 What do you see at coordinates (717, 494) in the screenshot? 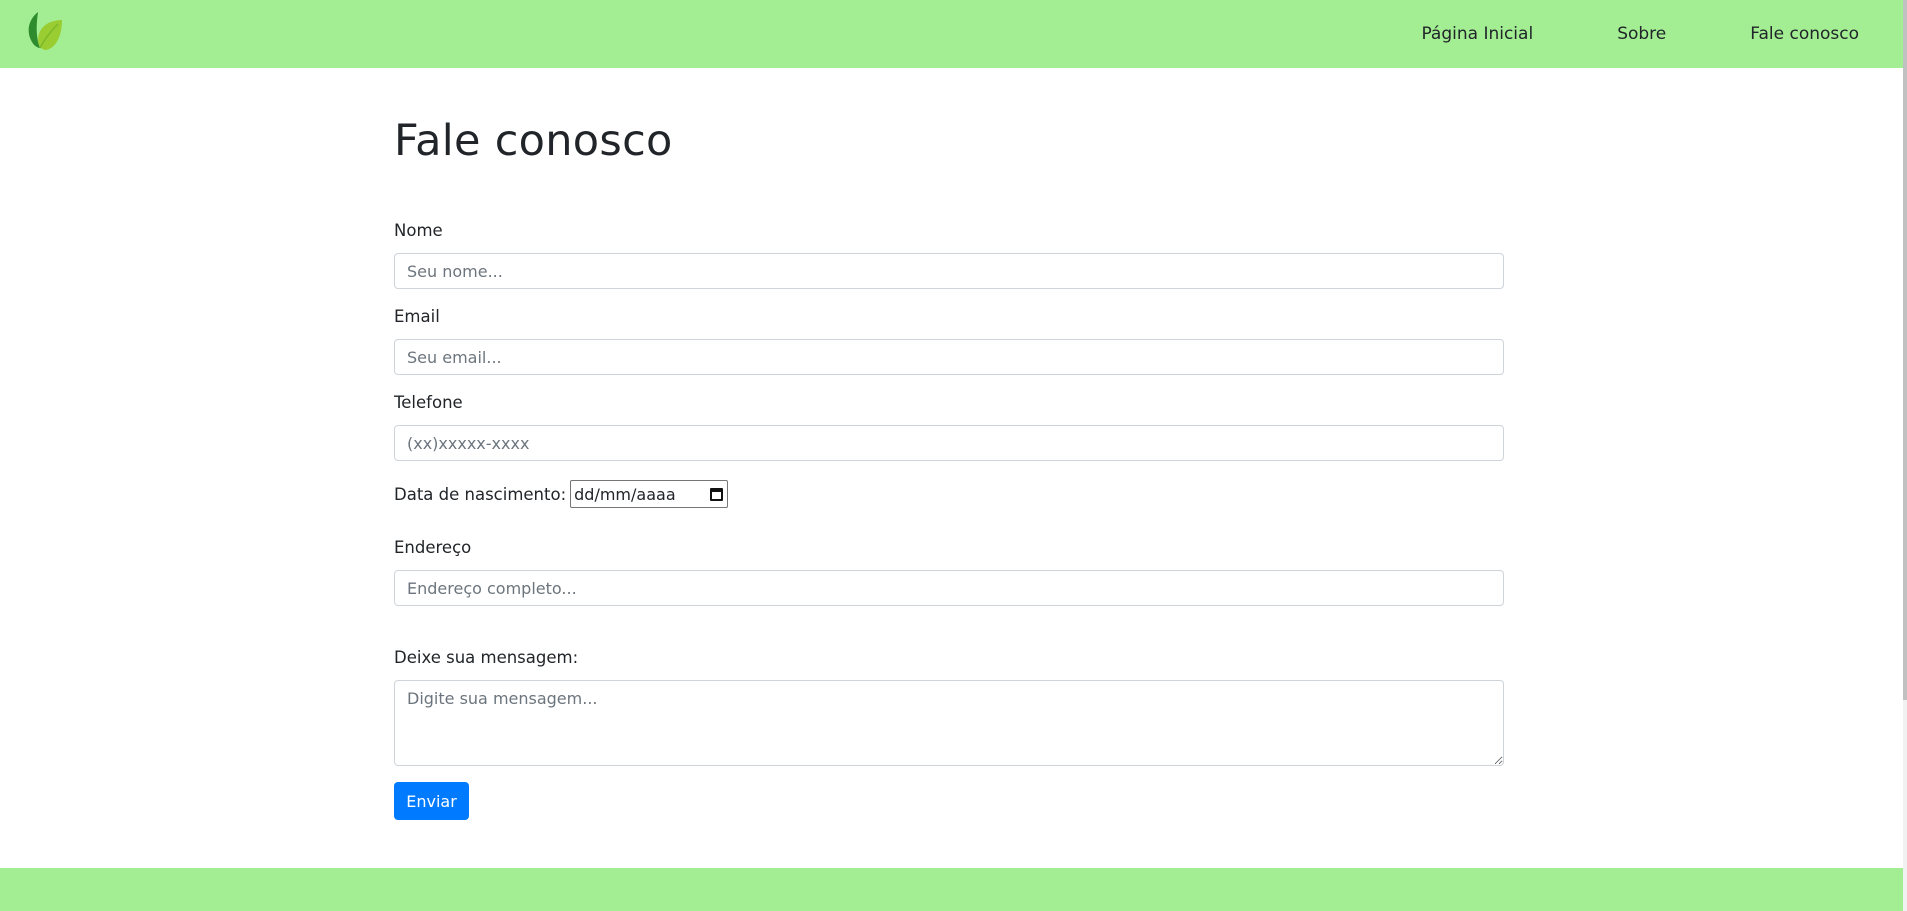
I see `calendar-icon` at bounding box center [717, 494].